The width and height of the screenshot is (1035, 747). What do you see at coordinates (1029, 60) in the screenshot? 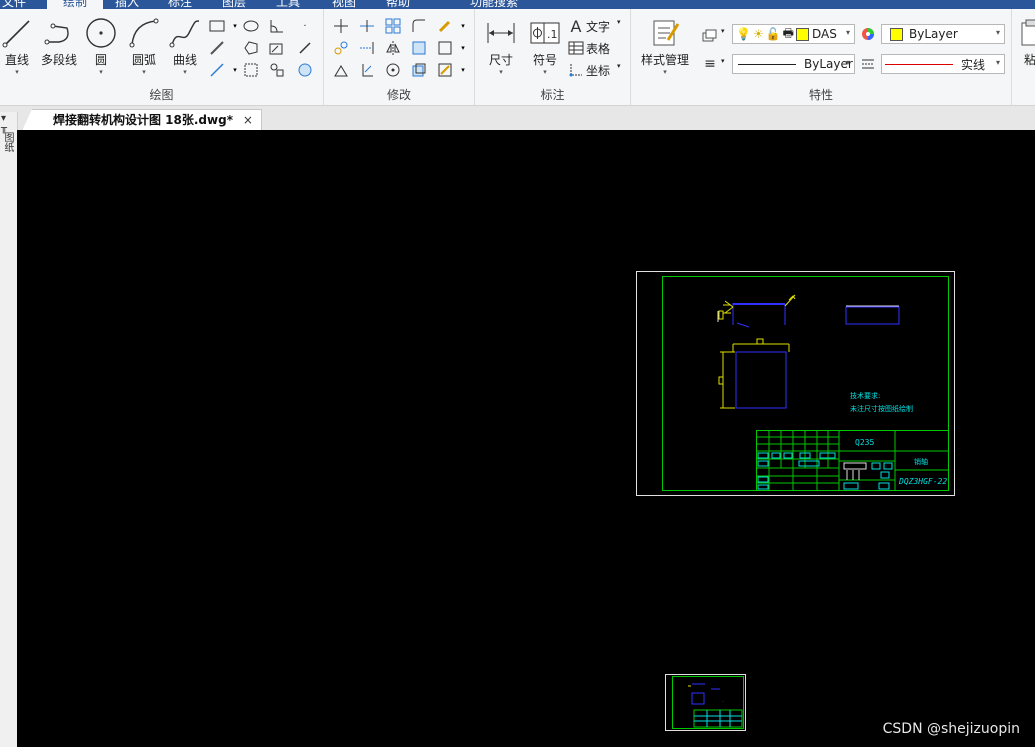
I see `paste-label: 粘` at bounding box center [1029, 60].